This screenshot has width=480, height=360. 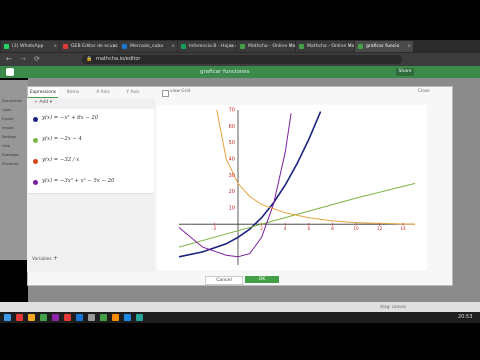 I want to click on bottom-black-bar, so click(x=240, y=341).